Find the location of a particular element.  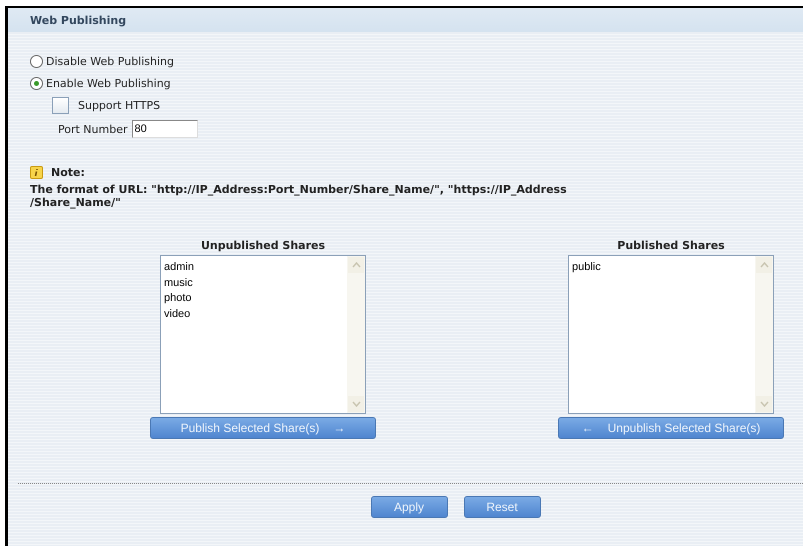

panel-title: Web Publishing is located at coordinates (405, 20).